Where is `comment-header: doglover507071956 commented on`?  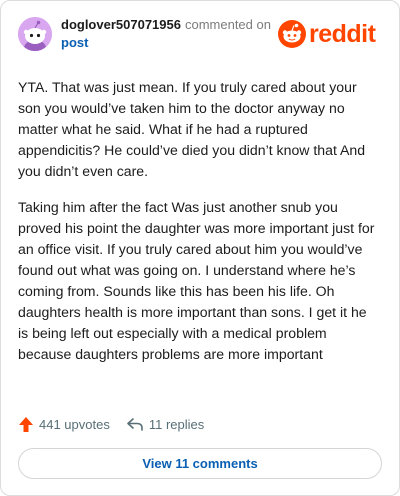 comment-header: doglover507071956 commented on is located at coordinates (166, 25).